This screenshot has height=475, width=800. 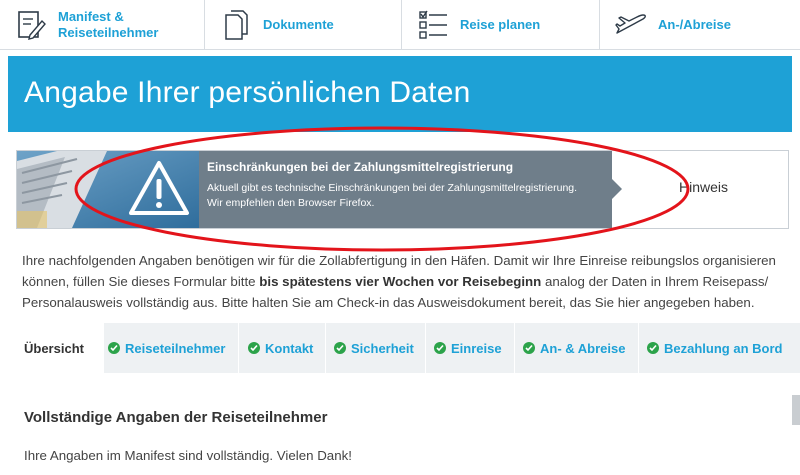 What do you see at coordinates (247, 92) in the screenshot?
I see `page-title: Angabe Ihrer persönlichen Daten` at bounding box center [247, 92].